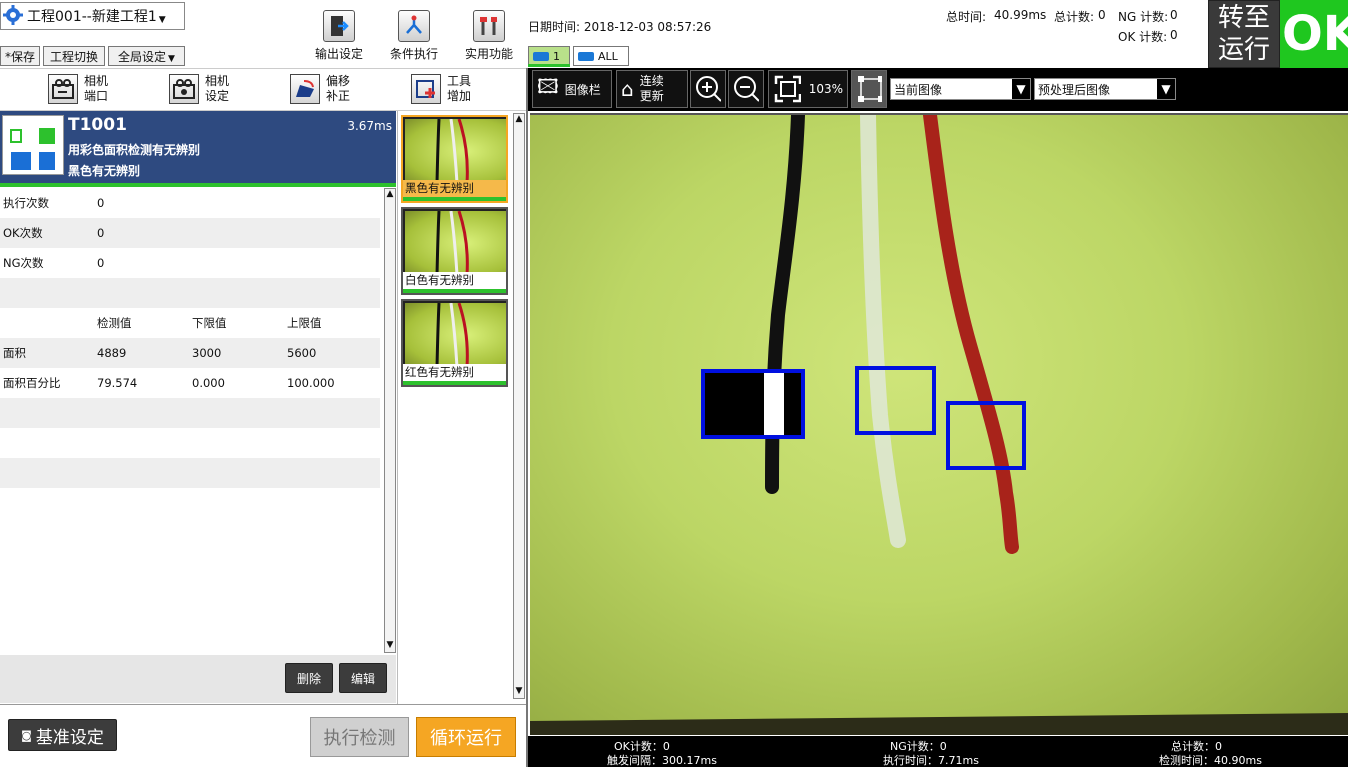 This screenshot has height=767, width=1348. I want to click on roi-black-area, so click(753, 404).